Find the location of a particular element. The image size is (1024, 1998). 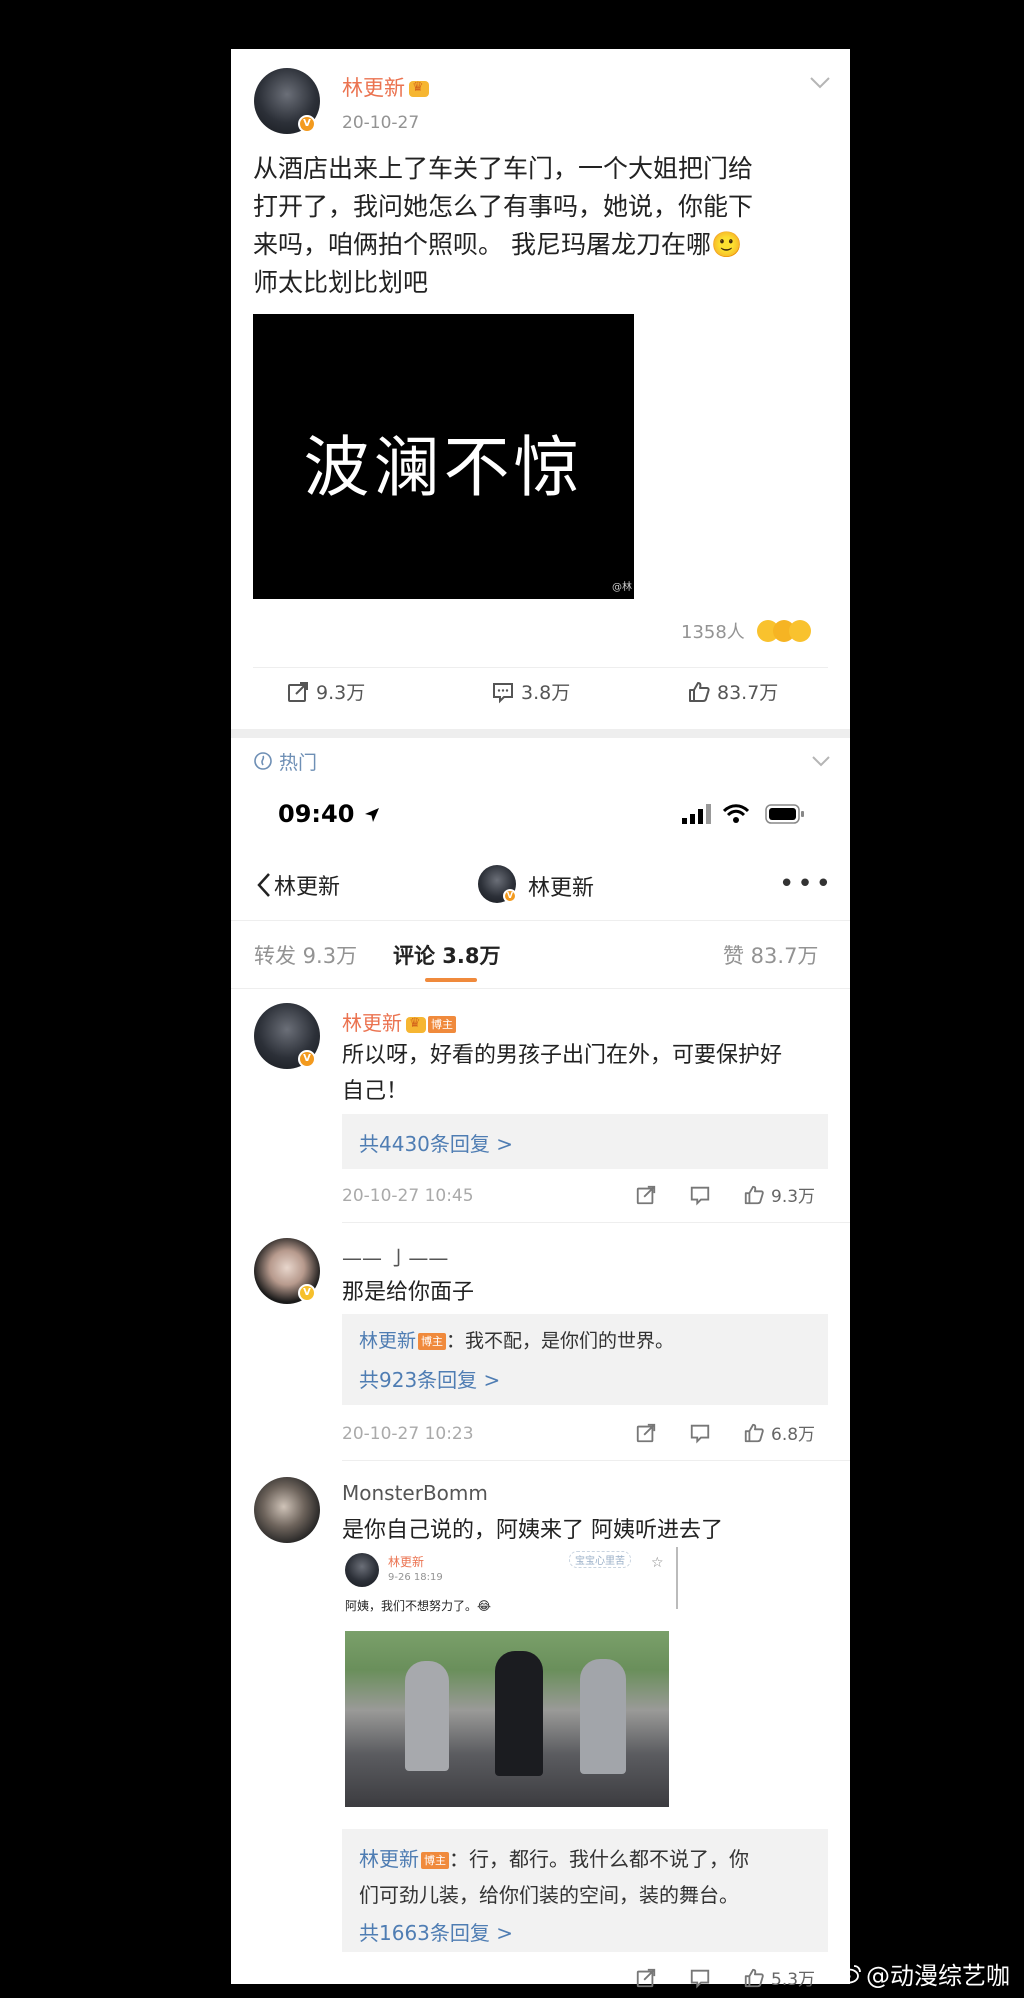

replies-link: 共923条回复 > is located at coordinates (429, 1378).